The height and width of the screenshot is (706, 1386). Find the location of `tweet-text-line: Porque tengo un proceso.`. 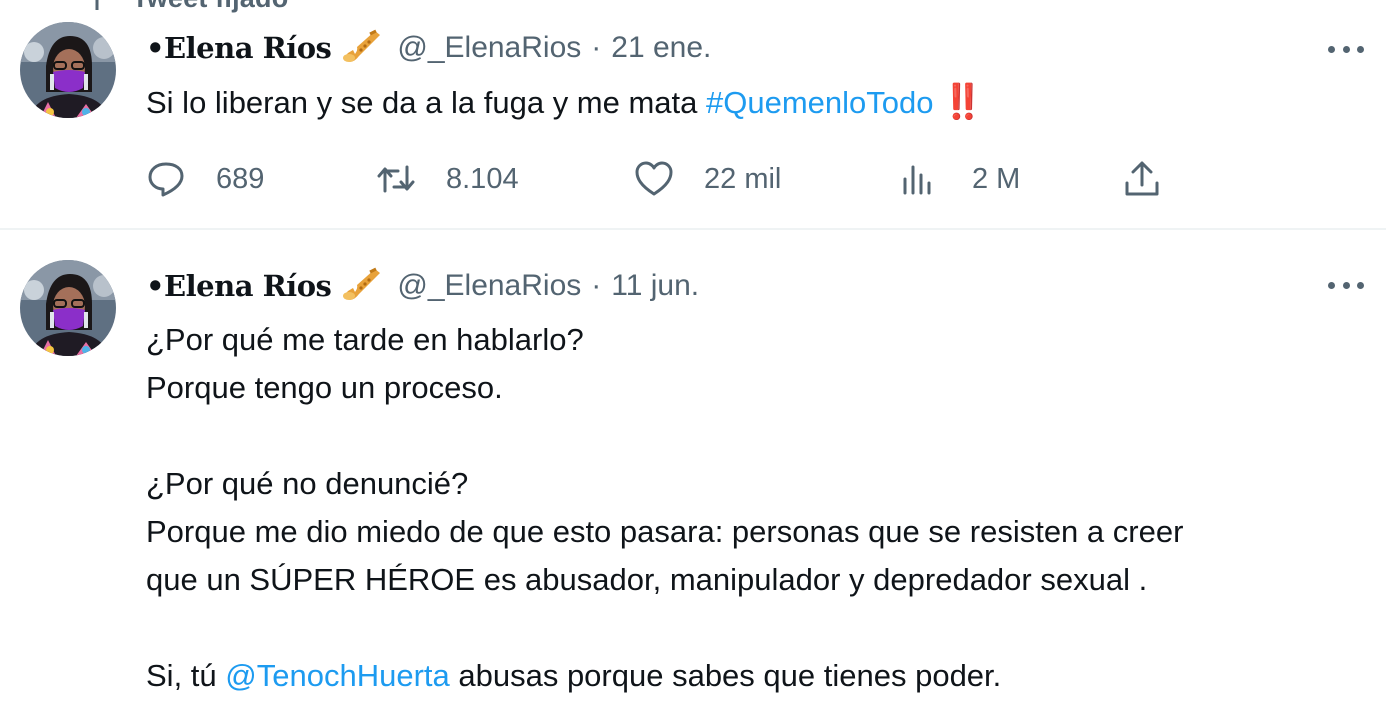

tweet-text-line: Porque tengo un proceso. is located at coordinates (324, 387).